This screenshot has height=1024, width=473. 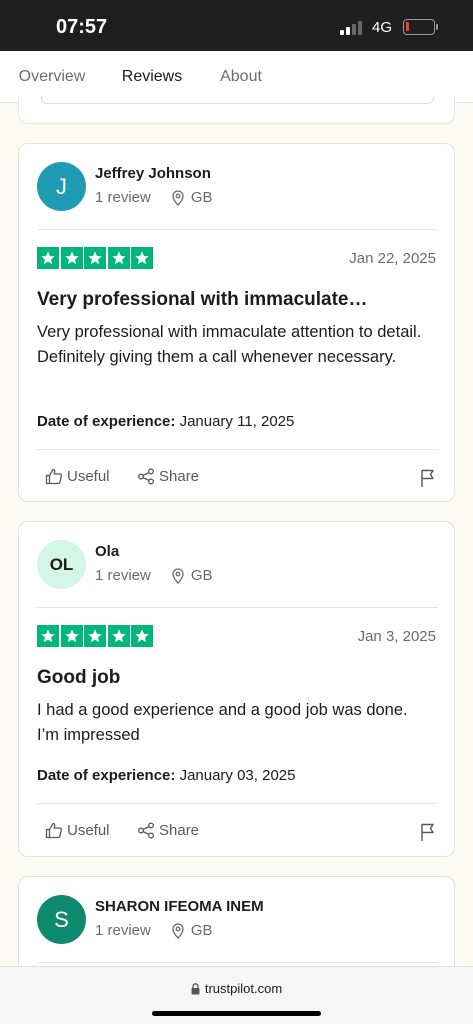 I want to click on status-bar: 07:57 4G, so click(x=236, y=25).